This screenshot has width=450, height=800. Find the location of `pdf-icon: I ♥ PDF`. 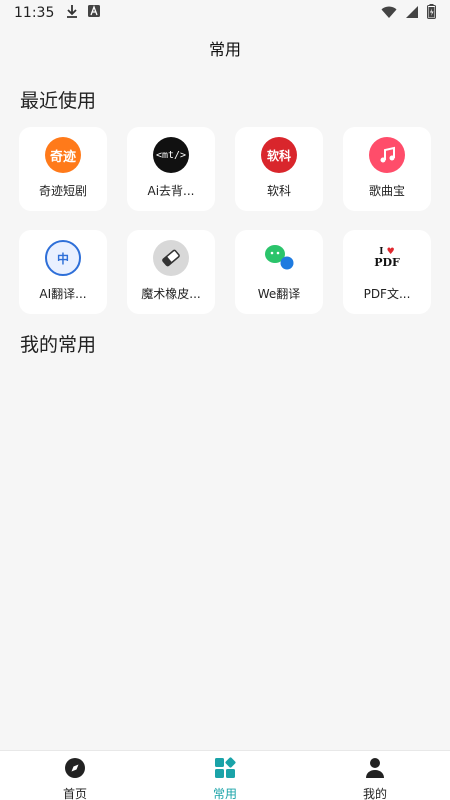

pdf-icon: I ♥ PDF is located at coordinates (387, 258).